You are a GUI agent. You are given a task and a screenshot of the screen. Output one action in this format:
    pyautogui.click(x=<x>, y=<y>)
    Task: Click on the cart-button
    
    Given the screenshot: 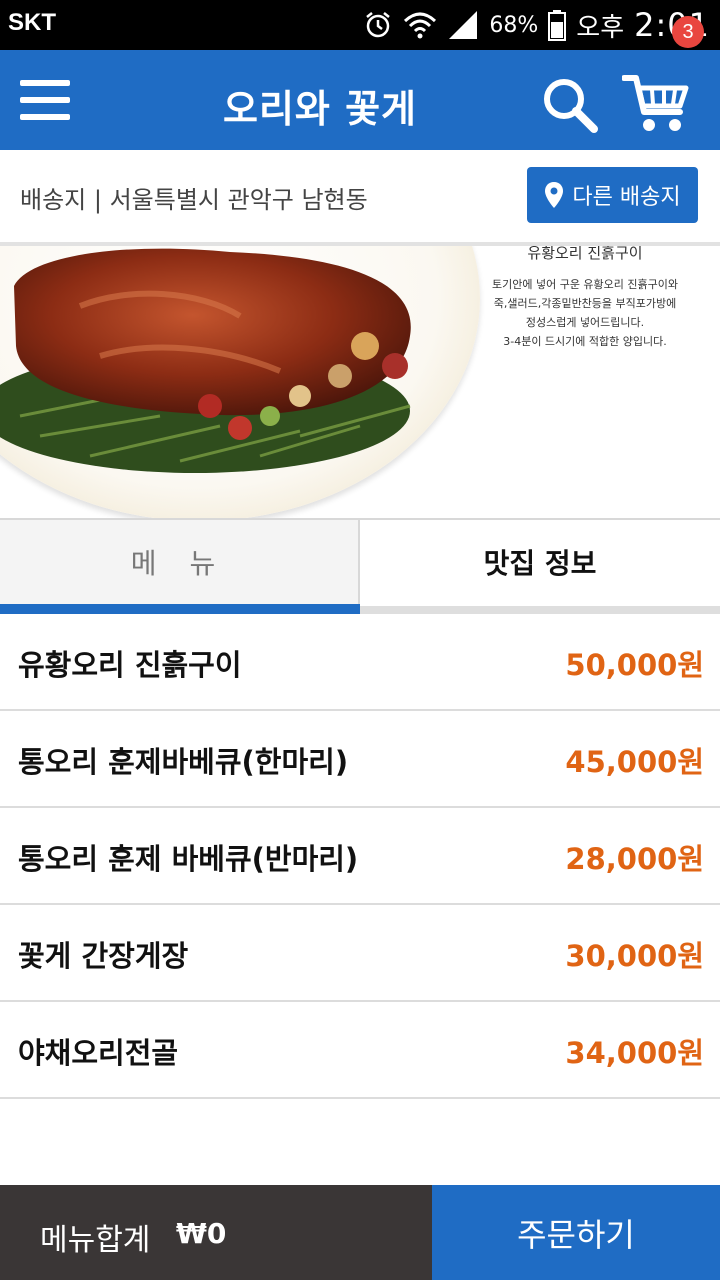 What is the action you would take?
    pyautogui.click(x=657, y=103)
    